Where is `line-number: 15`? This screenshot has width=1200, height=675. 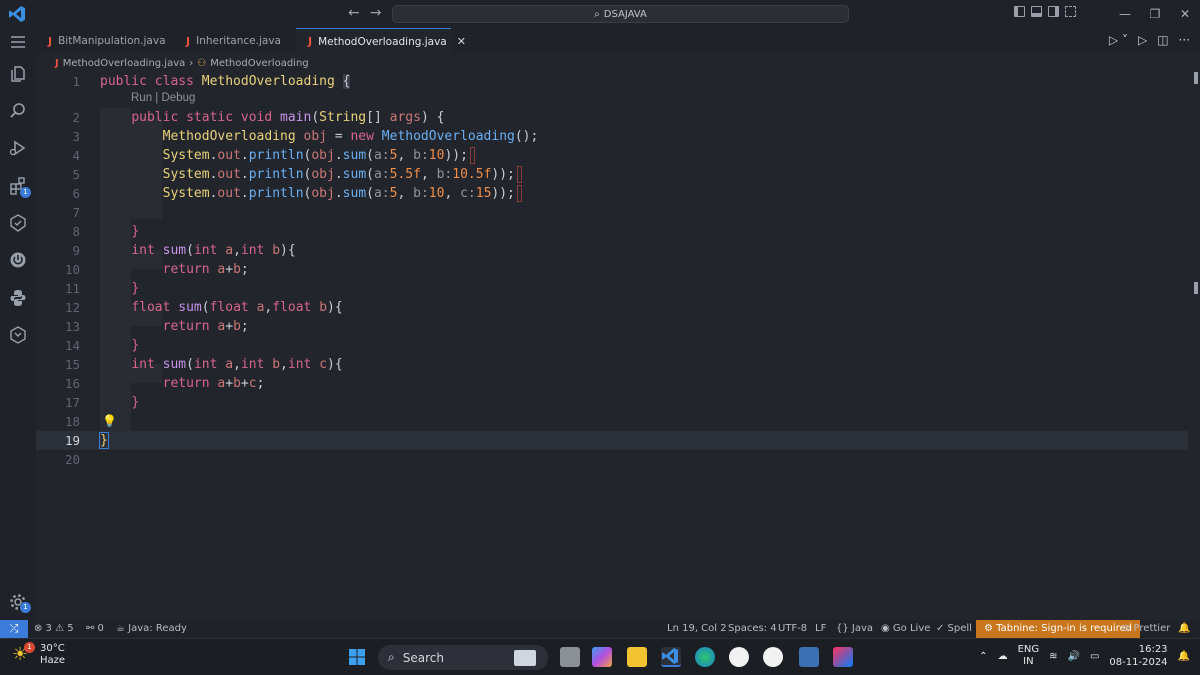
line-number: 15 is located at coordinates (72, 364).